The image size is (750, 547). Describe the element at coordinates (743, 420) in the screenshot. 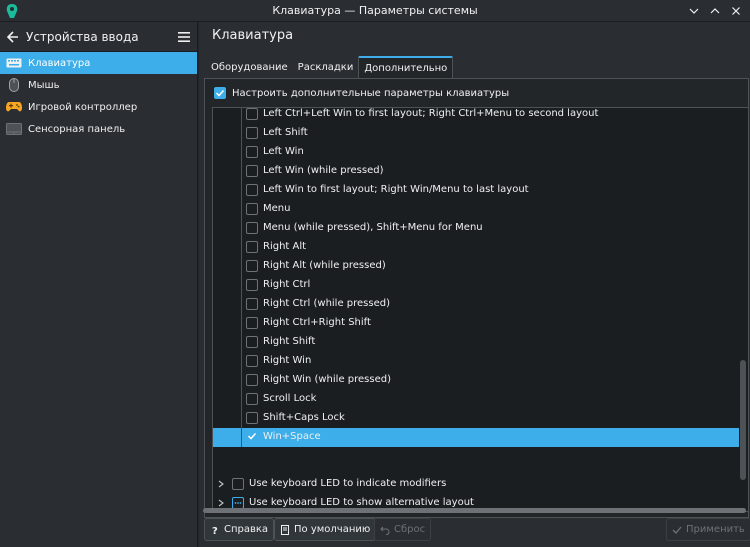

I see `scrollbar-thumb` at that location.